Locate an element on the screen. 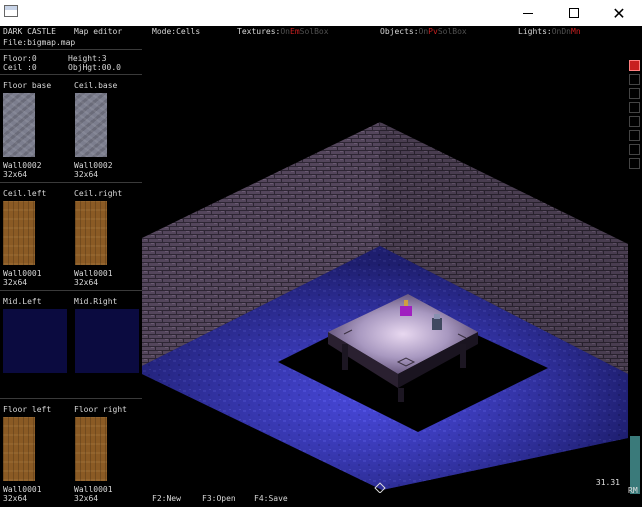  objhgt-value: ObjHgt:00.0 is located at coordinates (94, 67).